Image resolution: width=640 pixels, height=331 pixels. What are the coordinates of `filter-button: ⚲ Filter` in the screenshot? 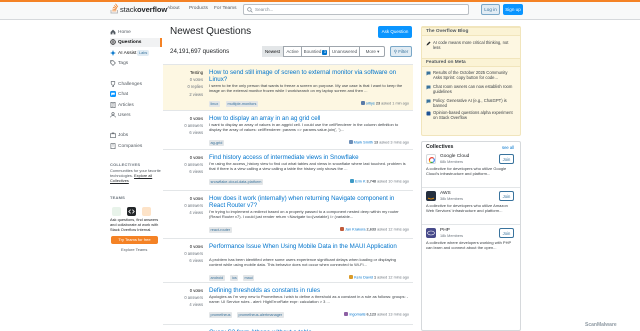 It's located at (401, 51).